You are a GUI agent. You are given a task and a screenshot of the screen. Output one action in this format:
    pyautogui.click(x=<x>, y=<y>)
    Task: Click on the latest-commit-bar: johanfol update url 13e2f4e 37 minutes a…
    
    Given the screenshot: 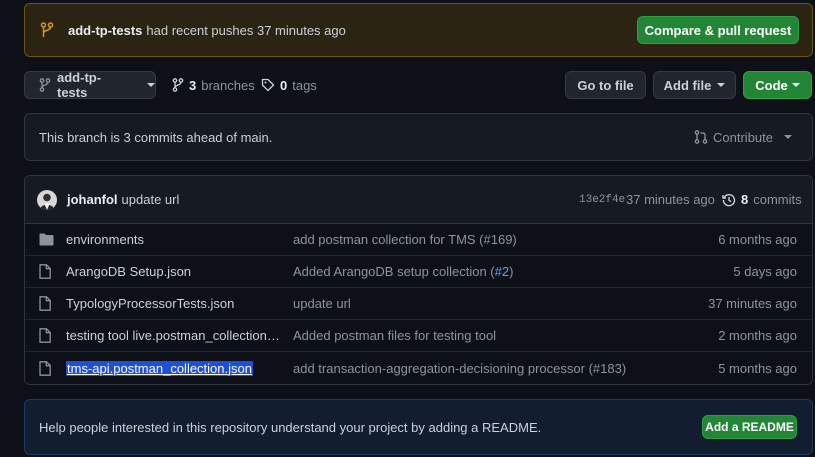 What is the action you would take?
    pyautogui.click(x=418, y=200)
    